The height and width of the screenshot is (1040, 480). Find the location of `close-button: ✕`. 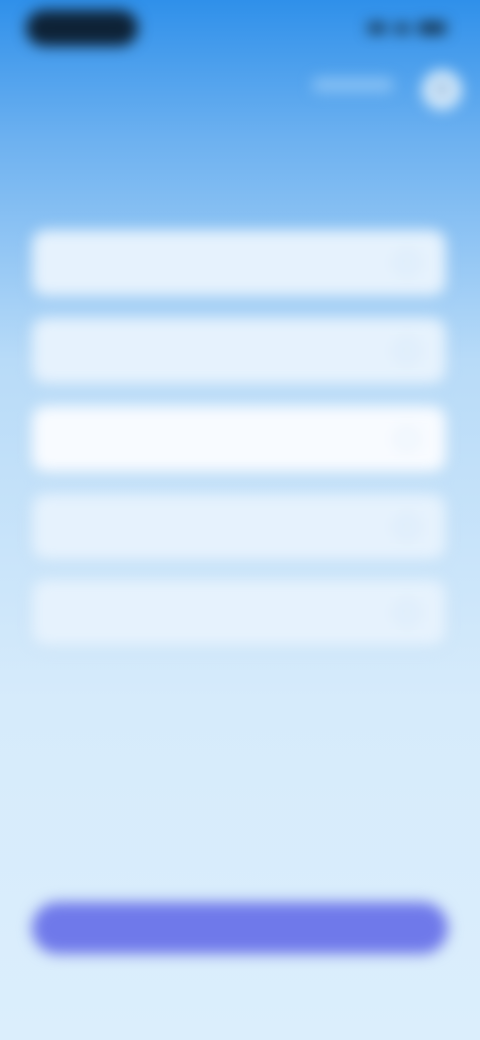

close-button: ✕ is located at coordinates (442, 90).